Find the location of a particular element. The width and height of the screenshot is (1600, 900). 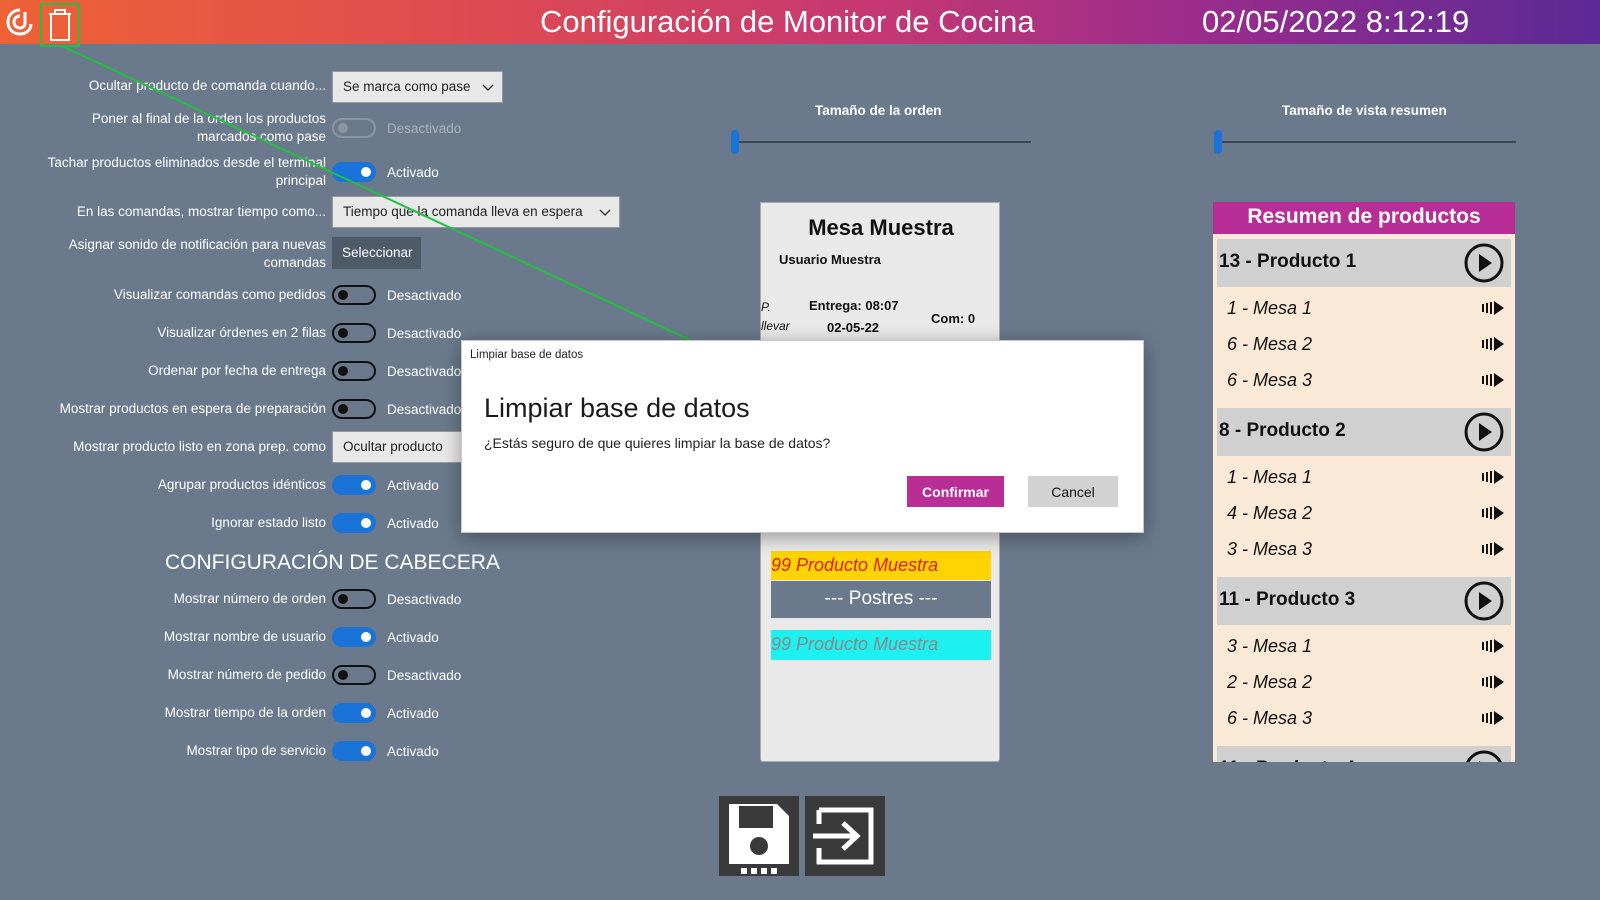

logo-icon is located at coordinates (19, 22).